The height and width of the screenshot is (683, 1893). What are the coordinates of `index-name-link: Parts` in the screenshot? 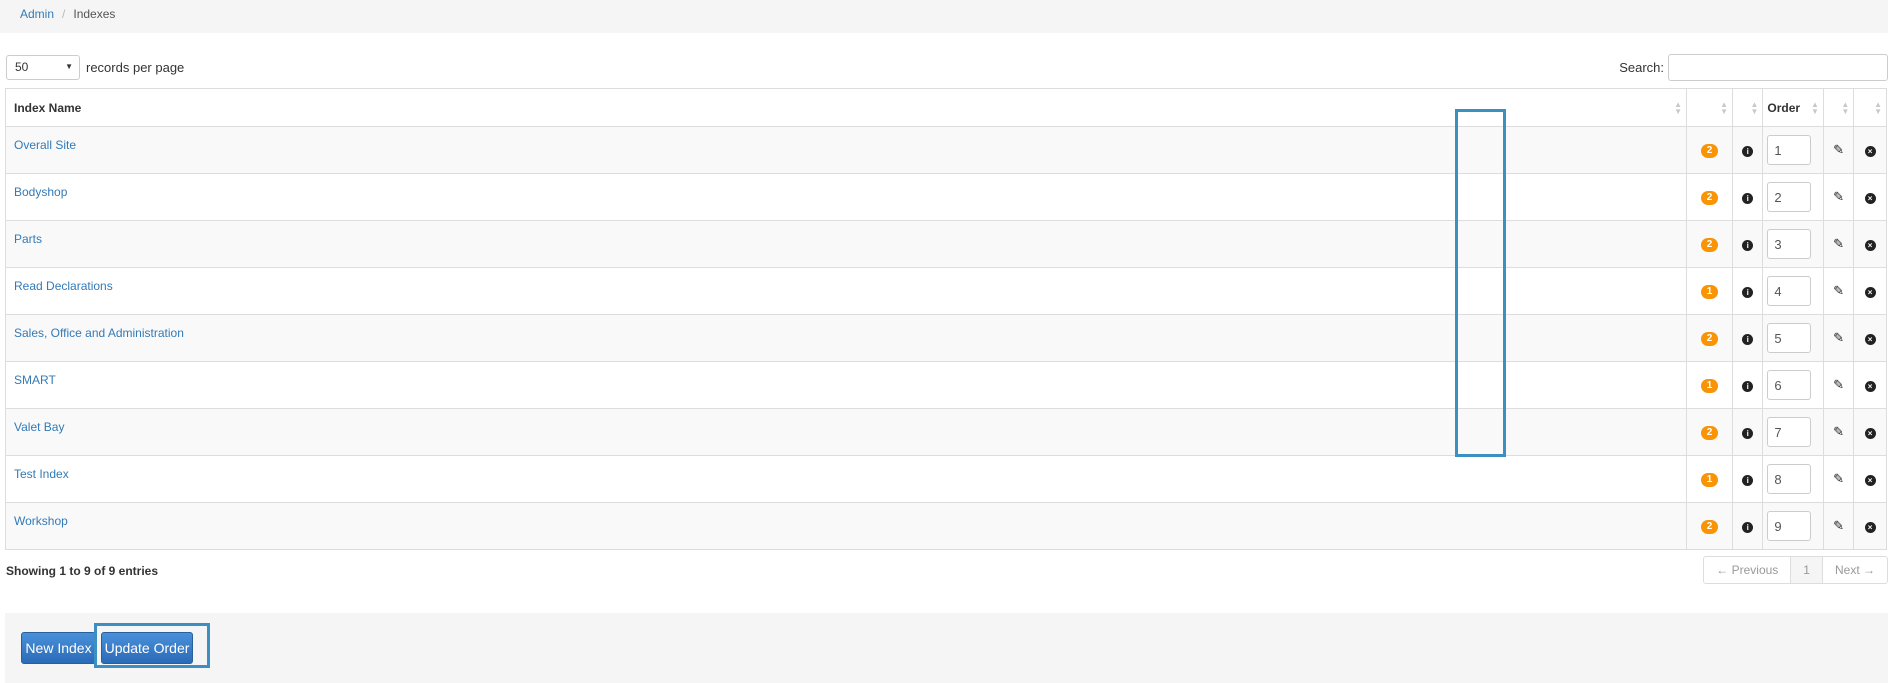 It's located at (28, 239).